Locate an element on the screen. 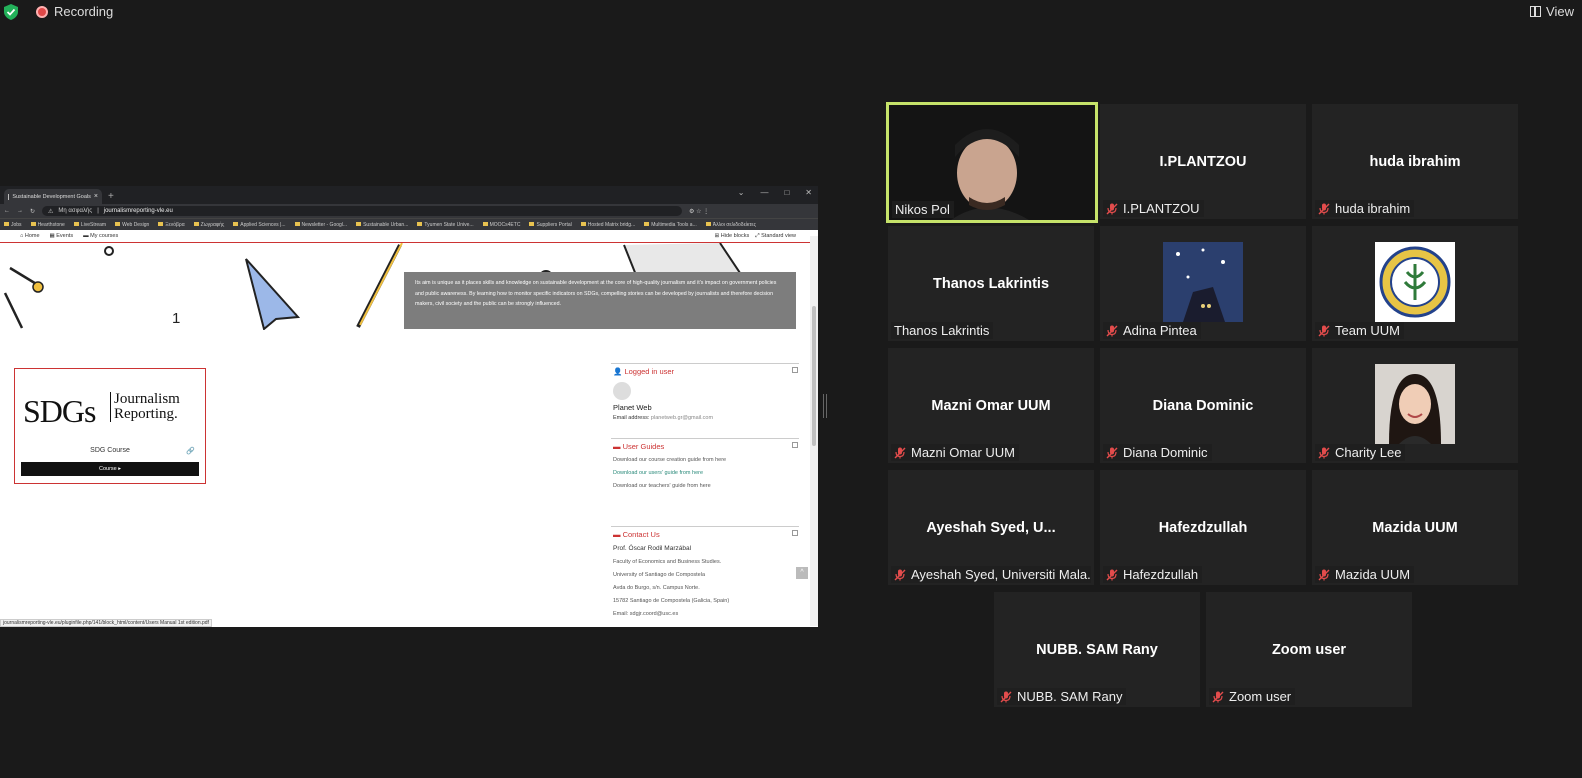 This screenshot has height=778, width=1582. participant-display-name: Mazni Omar UUM is located at coordinates (991, 405).